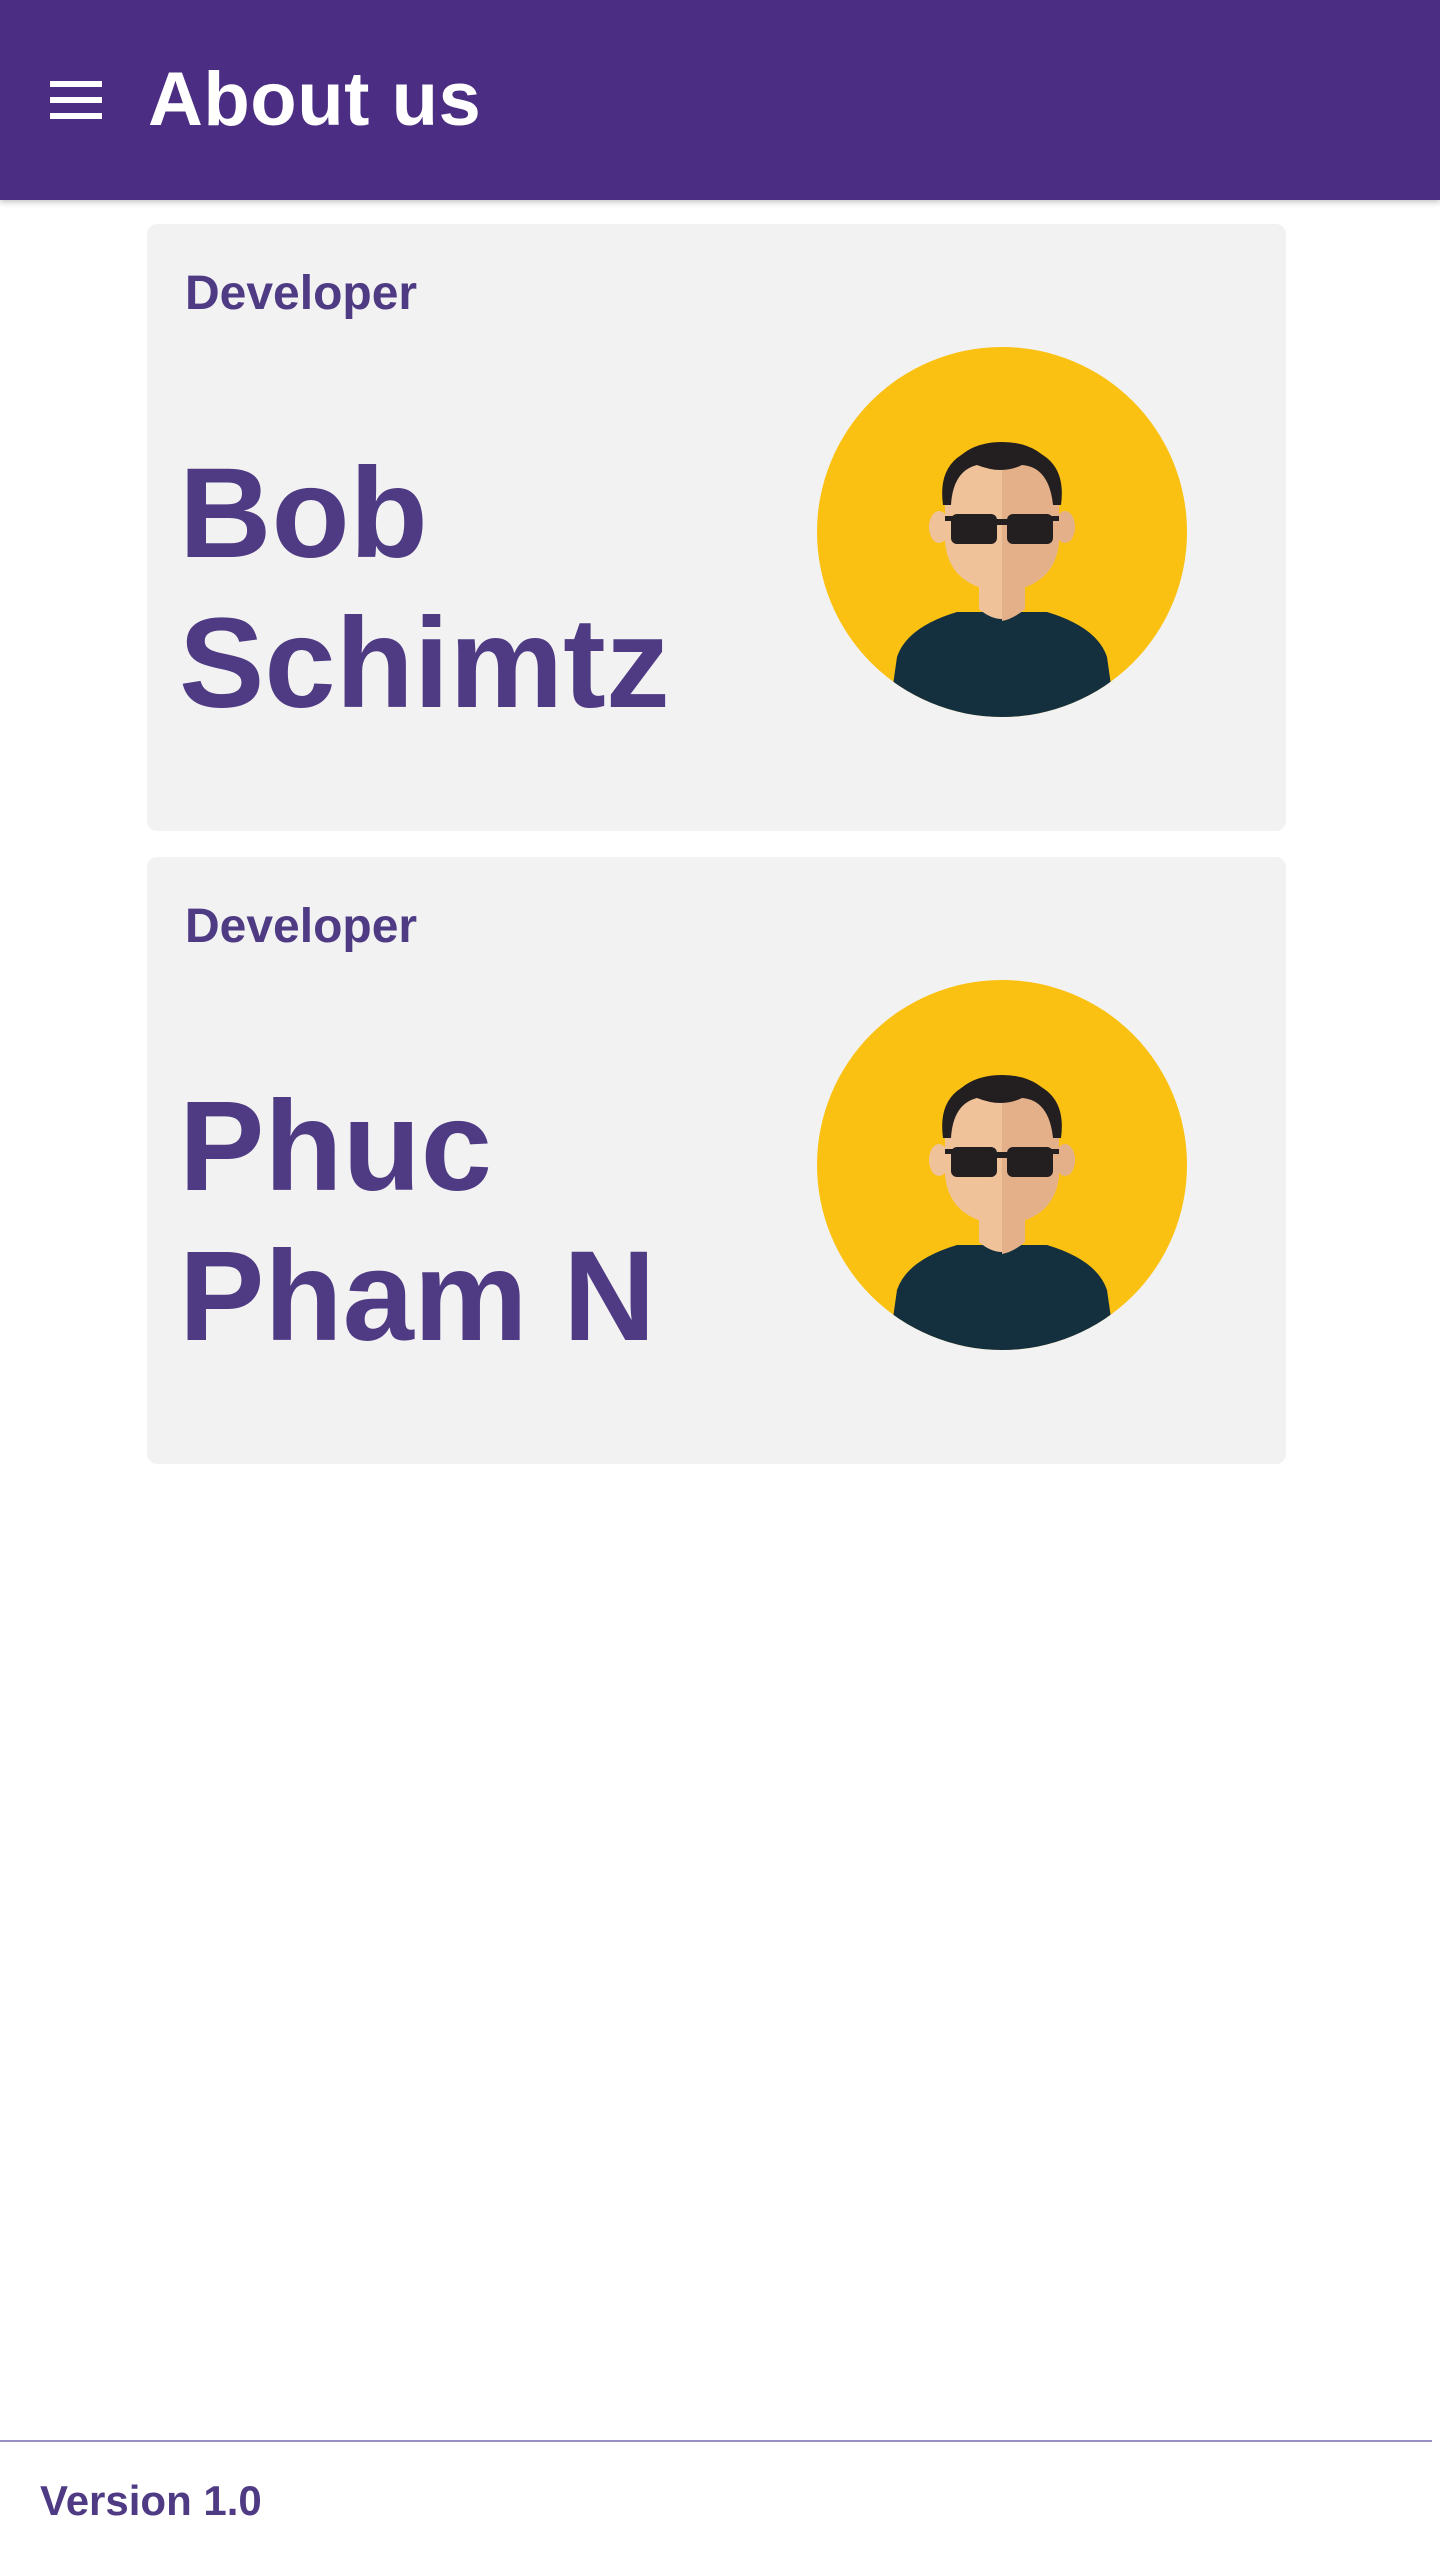 This screenshot has height=2560, width=1440. What do you see at coordinates (716, 2441) in the screenshot?
I see `footer-divider` at bounding box center [716, 2441].